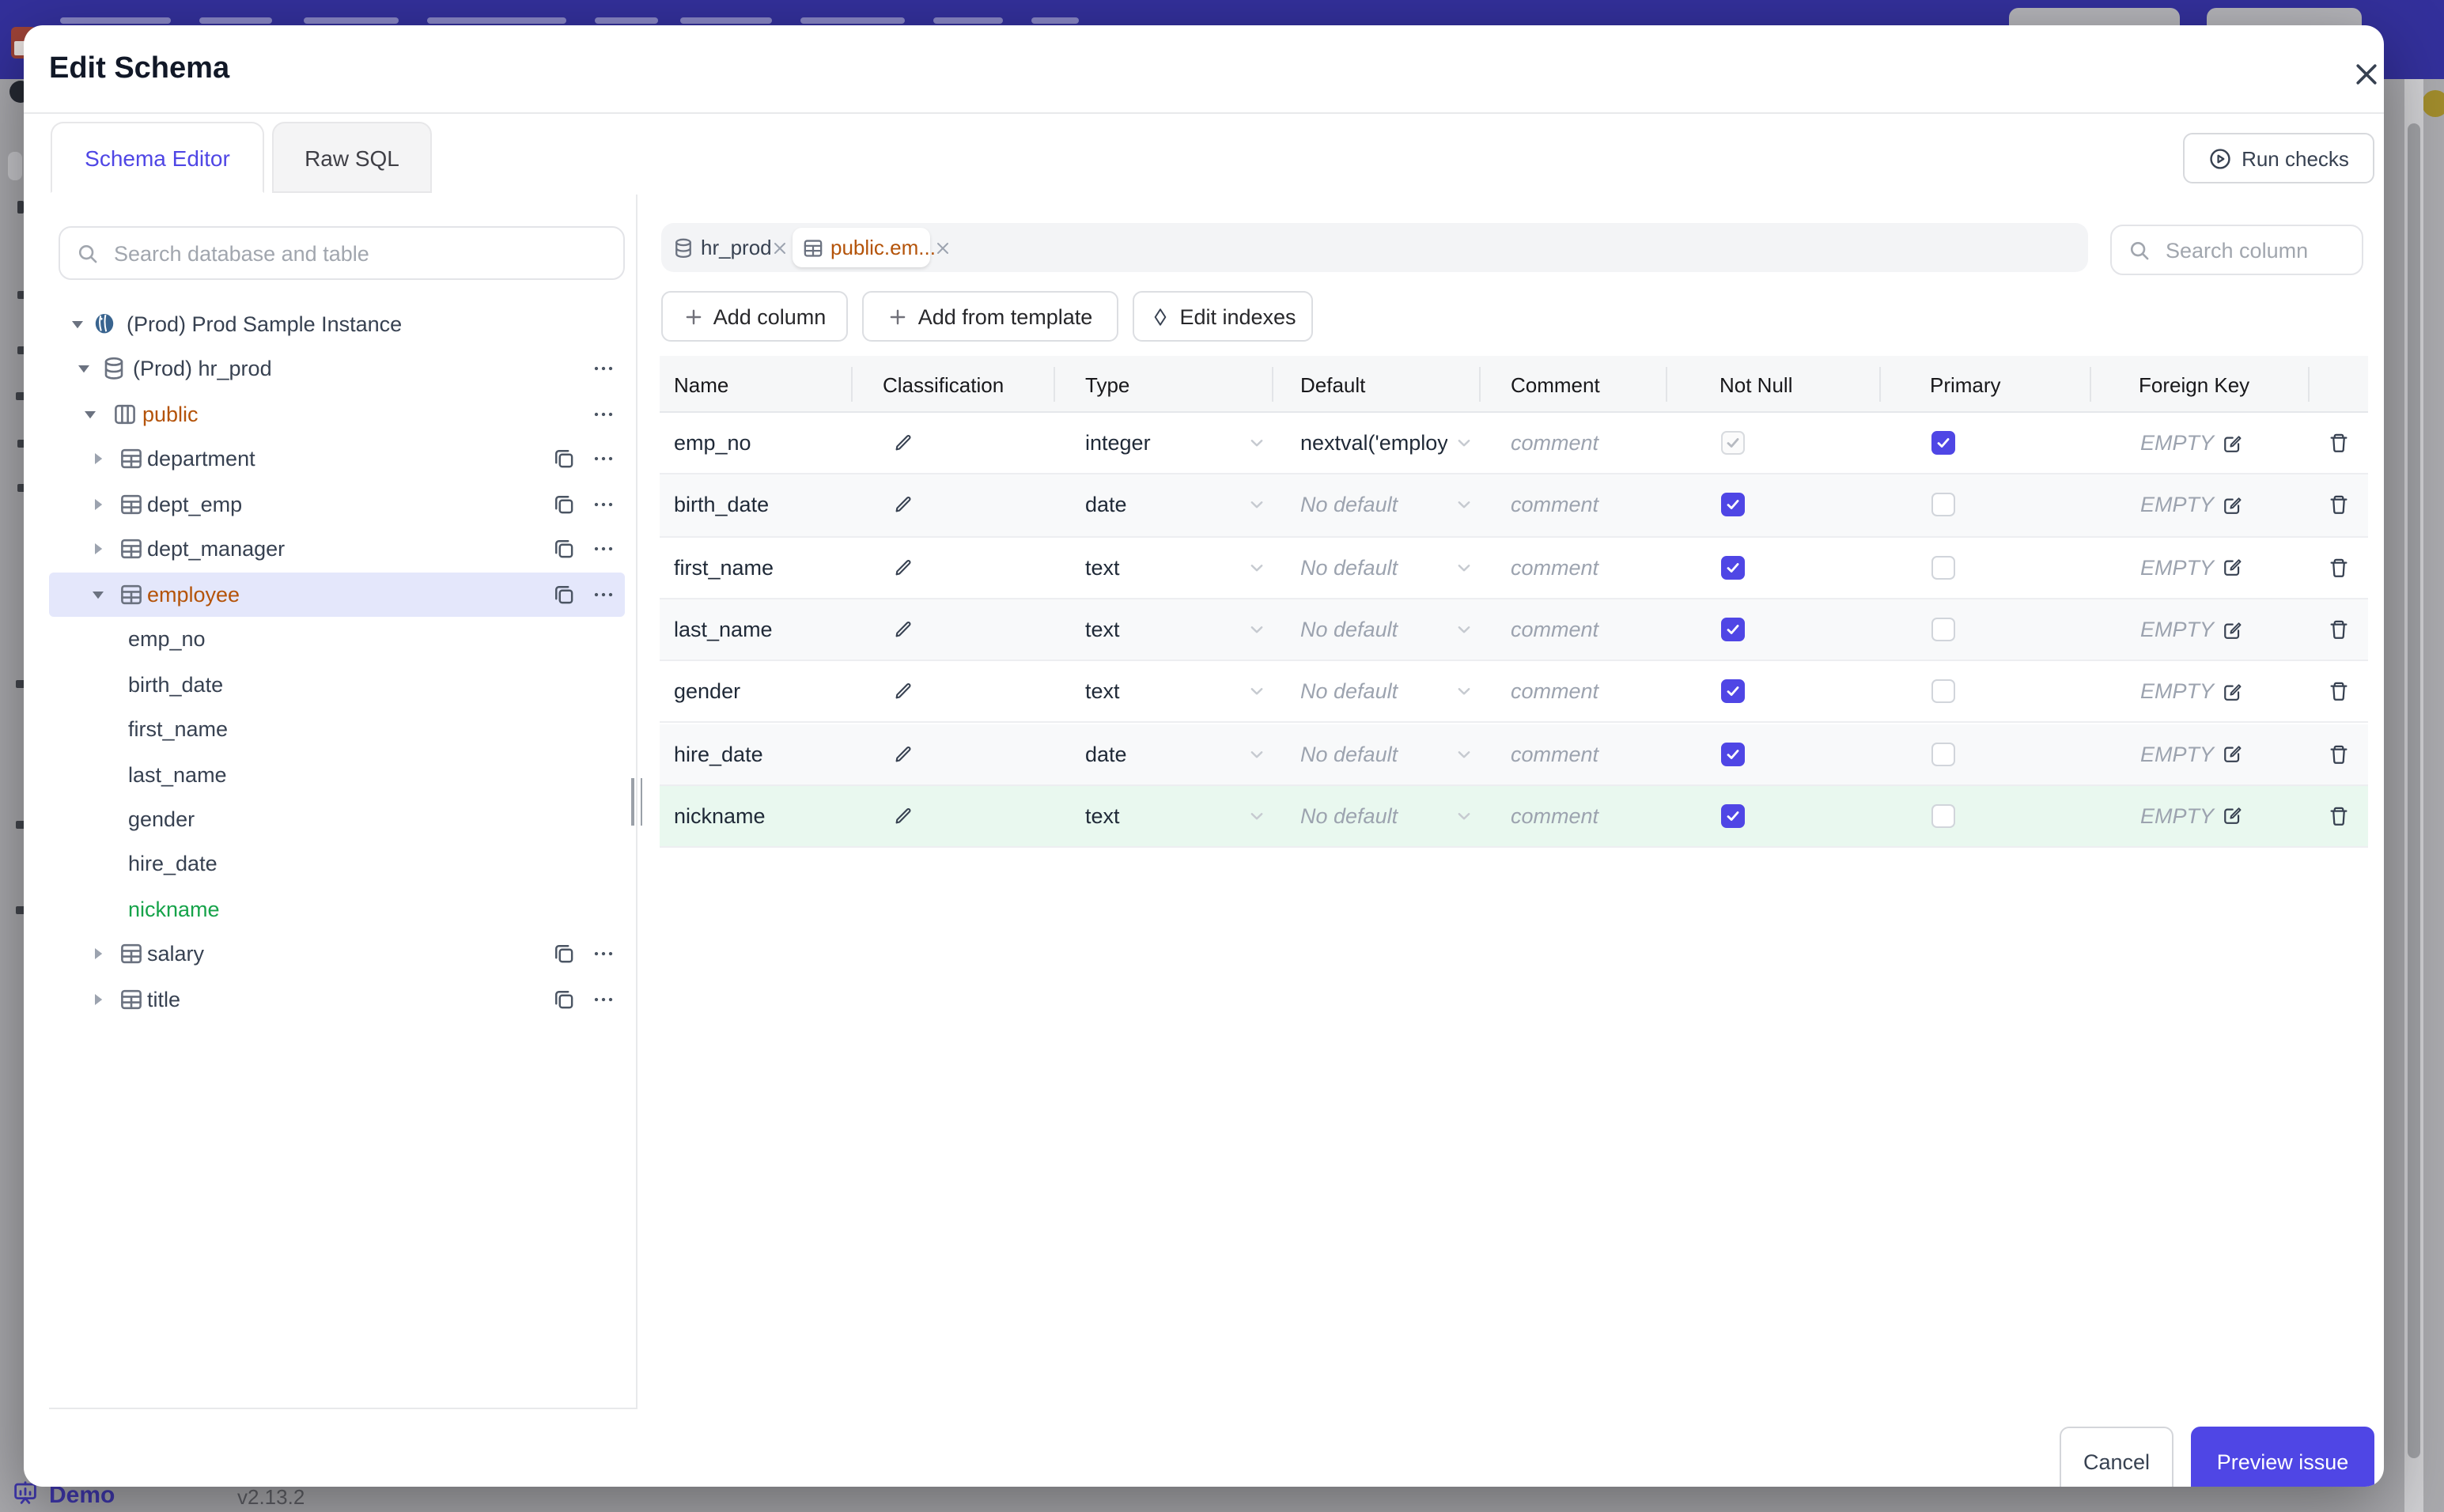 Image resolution: width=2444 pixels, height=1512 pixels. What do you see at coordinates (343, 684) in the screenshot?
I see `tree-item-birth-date: birth_date` at bounding box center [343, 684].